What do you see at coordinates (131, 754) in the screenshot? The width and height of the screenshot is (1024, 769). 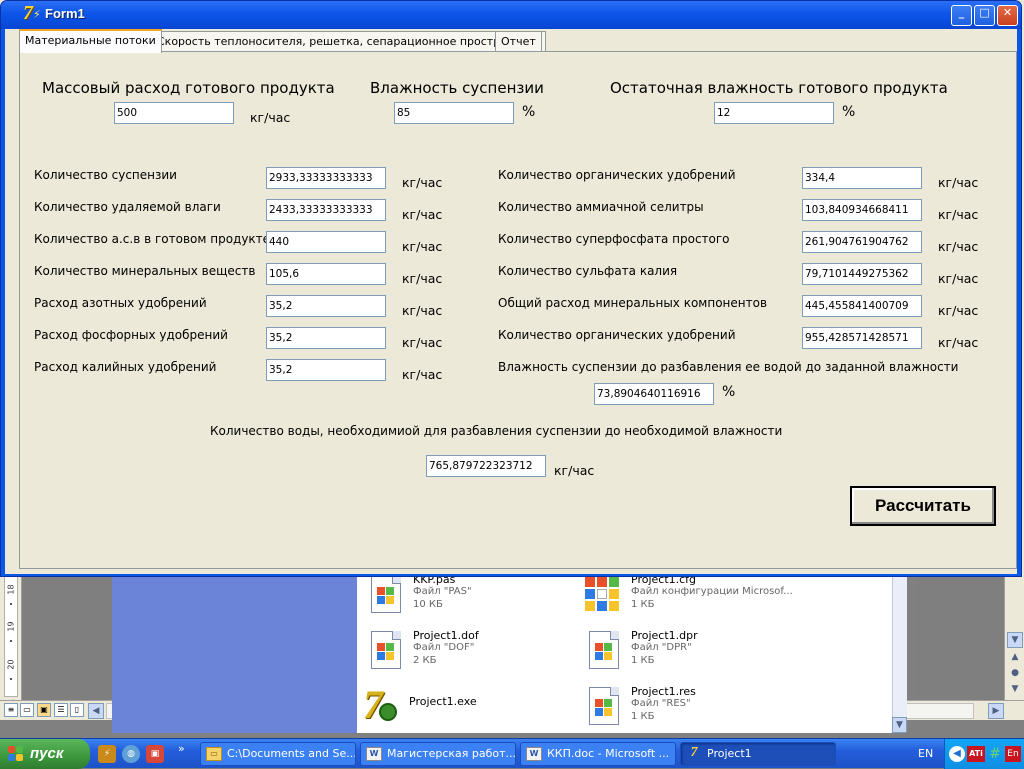 I see `quicklaunch-globe-icon: ◍` at bounding box center [131, 754].